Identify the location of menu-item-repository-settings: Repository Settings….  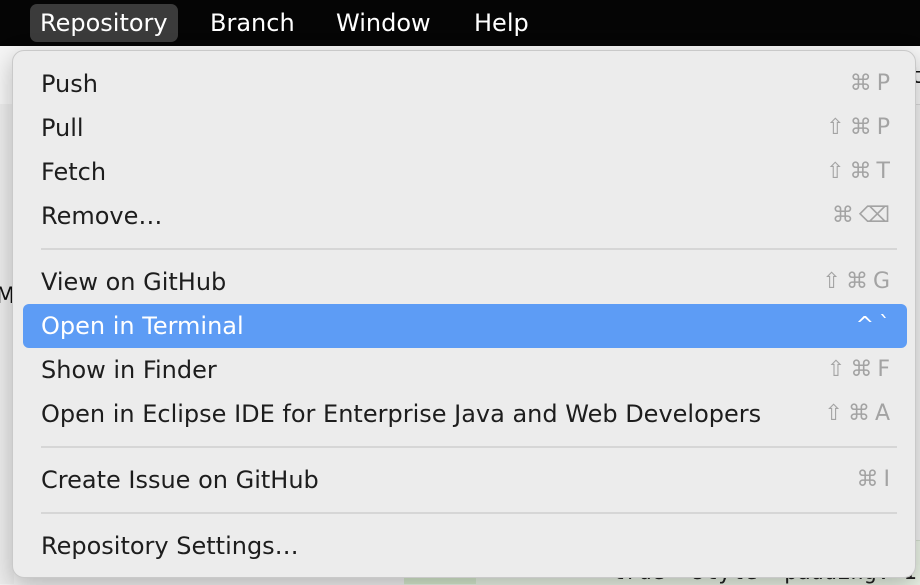
(465, 546).